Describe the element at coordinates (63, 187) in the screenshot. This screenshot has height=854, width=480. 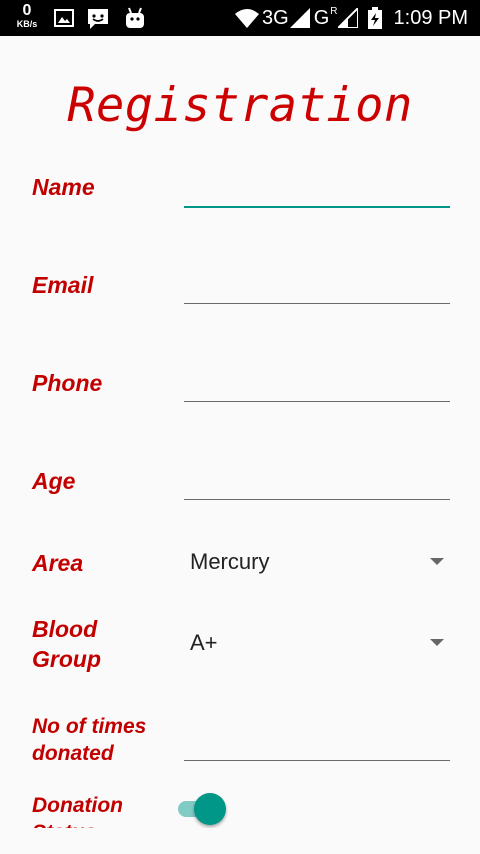
I see `name-label: Name` at that location.